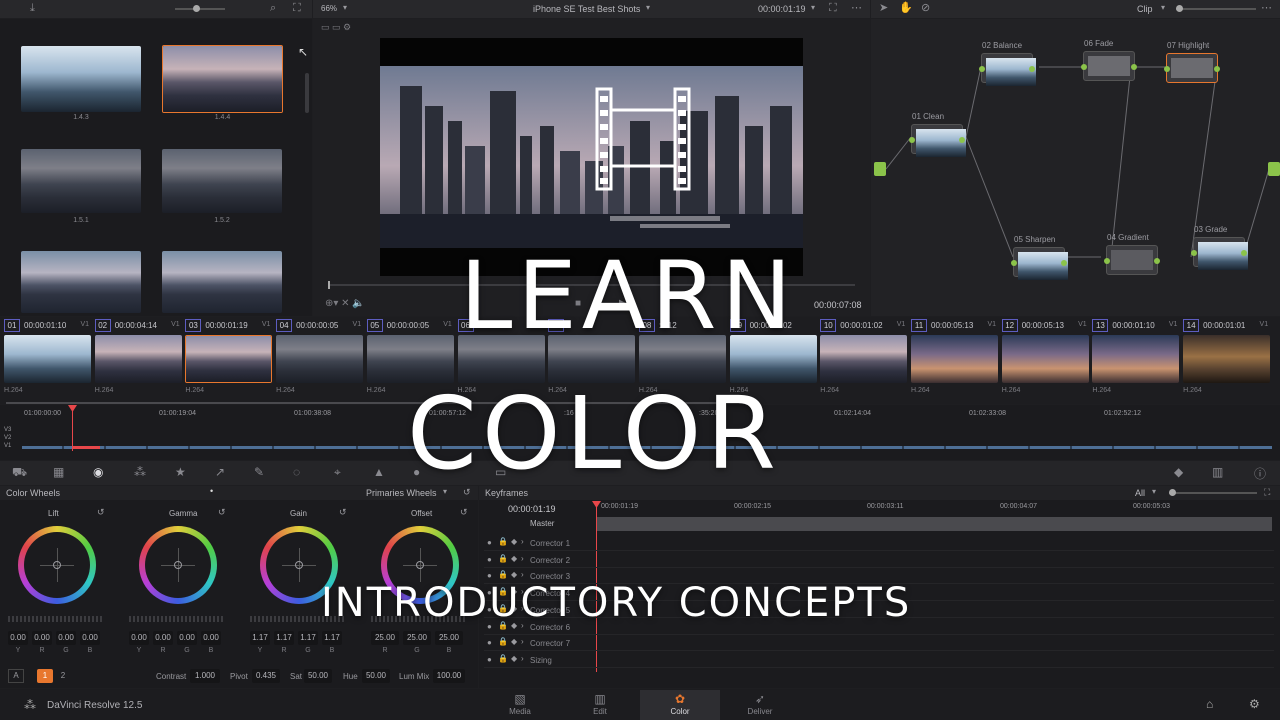 This screenshot has height=720, width=1280. Describe the element at coordinates (1209, 704) in the screenshot. I see `home-icon: ⌂` at that location.